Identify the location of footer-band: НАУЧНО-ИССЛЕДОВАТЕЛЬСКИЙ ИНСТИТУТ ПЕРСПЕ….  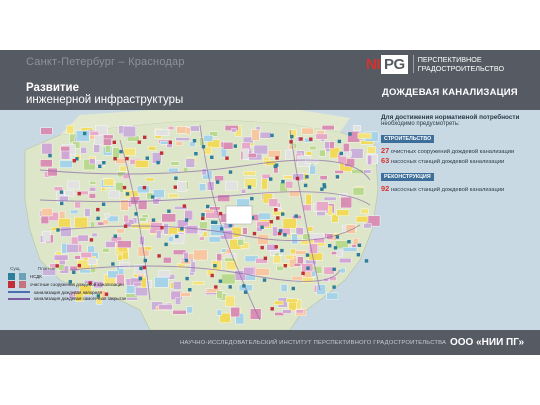
(270, 342).